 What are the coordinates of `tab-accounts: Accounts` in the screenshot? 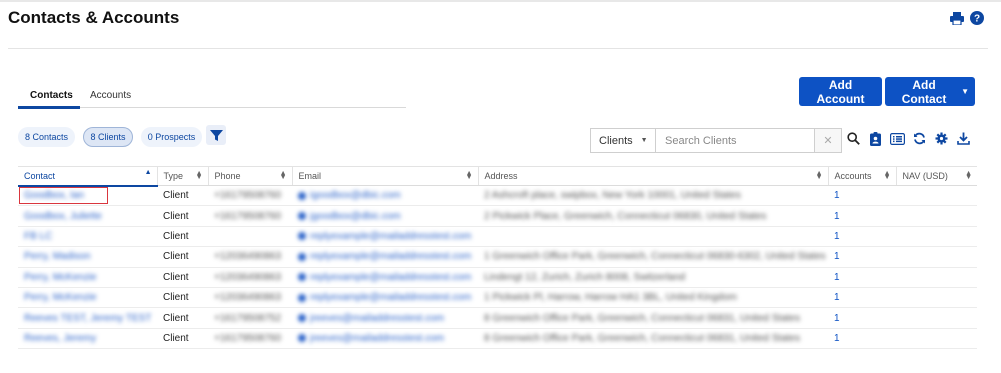 It's located at (110, 95).